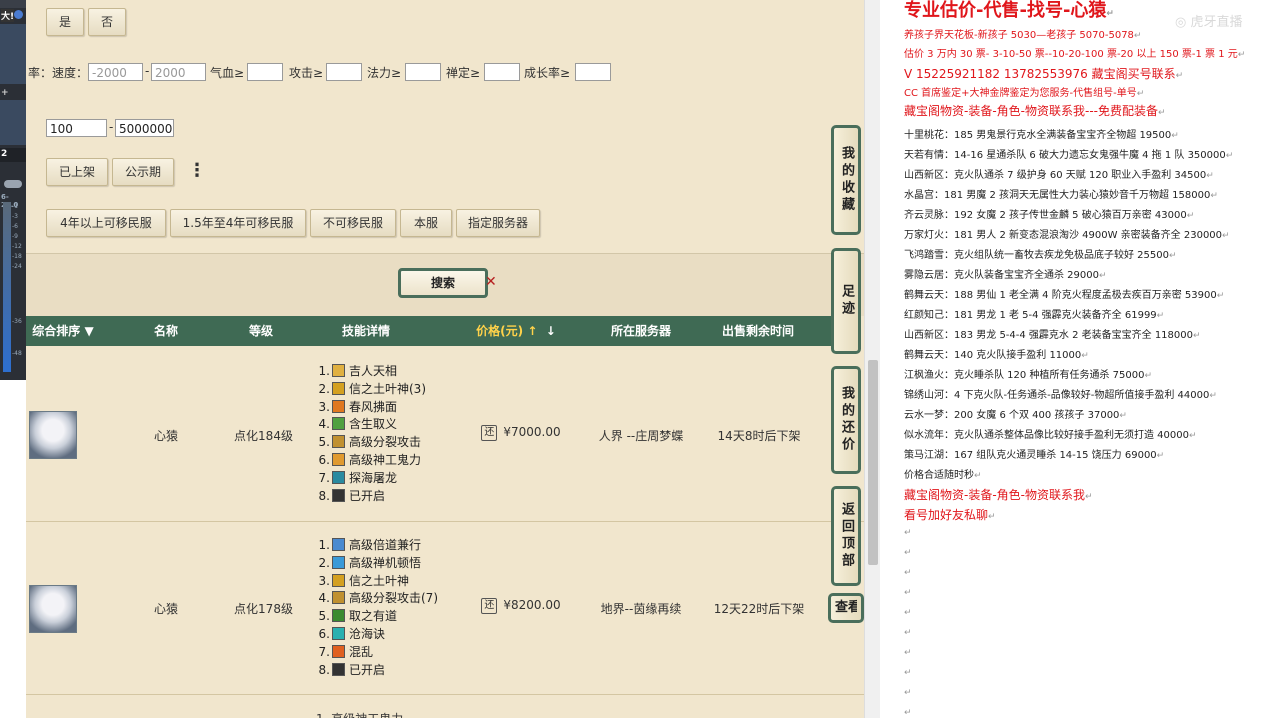 The width and height of the screenshot is (1280, 718). Describe the element at coordinates (943, 475) in the screenshot. I see `notes-line: 价格合适随时秒↵` at that location.